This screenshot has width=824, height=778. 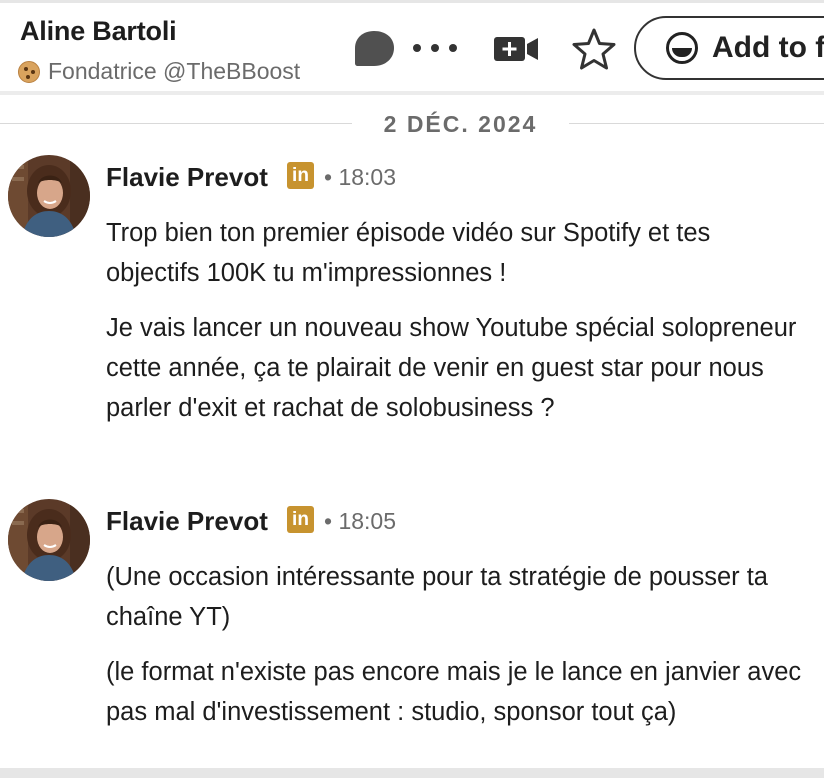 I want to click on bottom-border, so click(x=412, y=773).